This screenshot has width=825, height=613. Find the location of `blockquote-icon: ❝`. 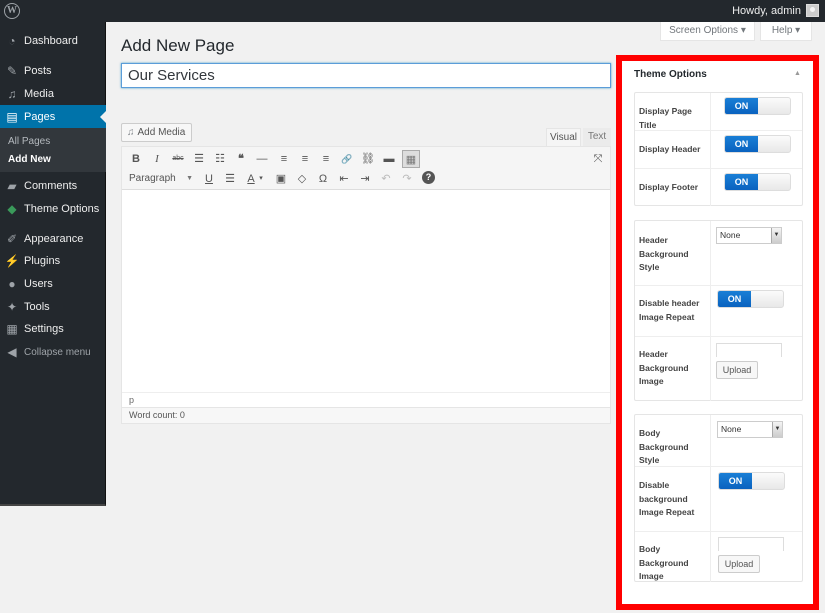

blockquote-icon: ❝ is located at coordinates (241, 159).